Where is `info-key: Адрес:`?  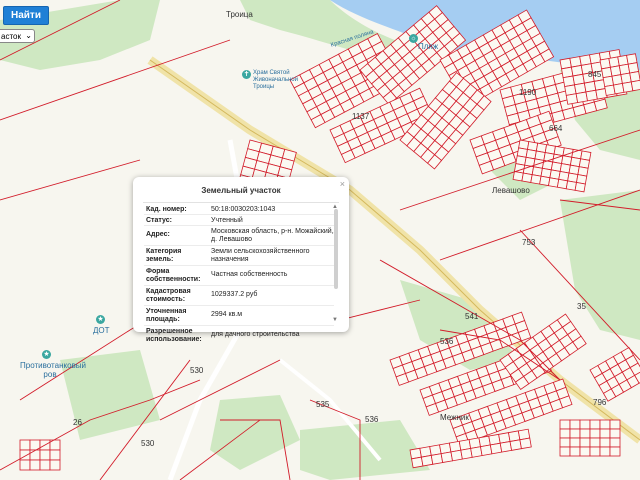
info-key: Адрес: is located at coordinates (158, 234).